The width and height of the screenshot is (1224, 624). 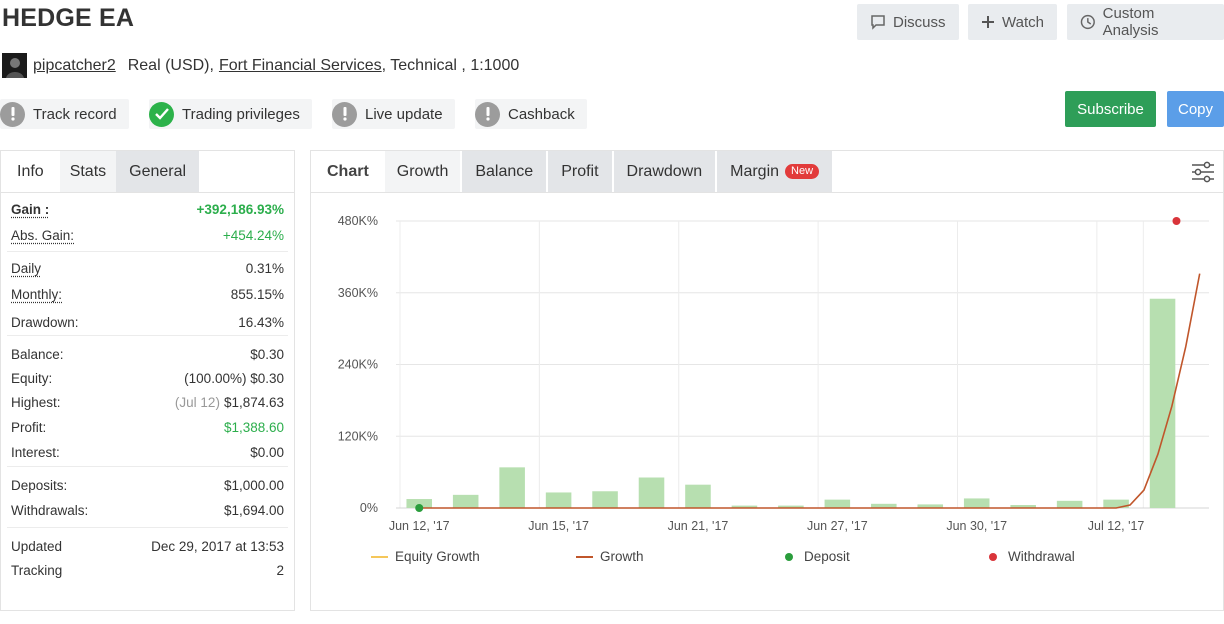 What do you see at coordinates (988, 22) in the screenshot?
I see `plus-icon` at bounding box center [988, 22].